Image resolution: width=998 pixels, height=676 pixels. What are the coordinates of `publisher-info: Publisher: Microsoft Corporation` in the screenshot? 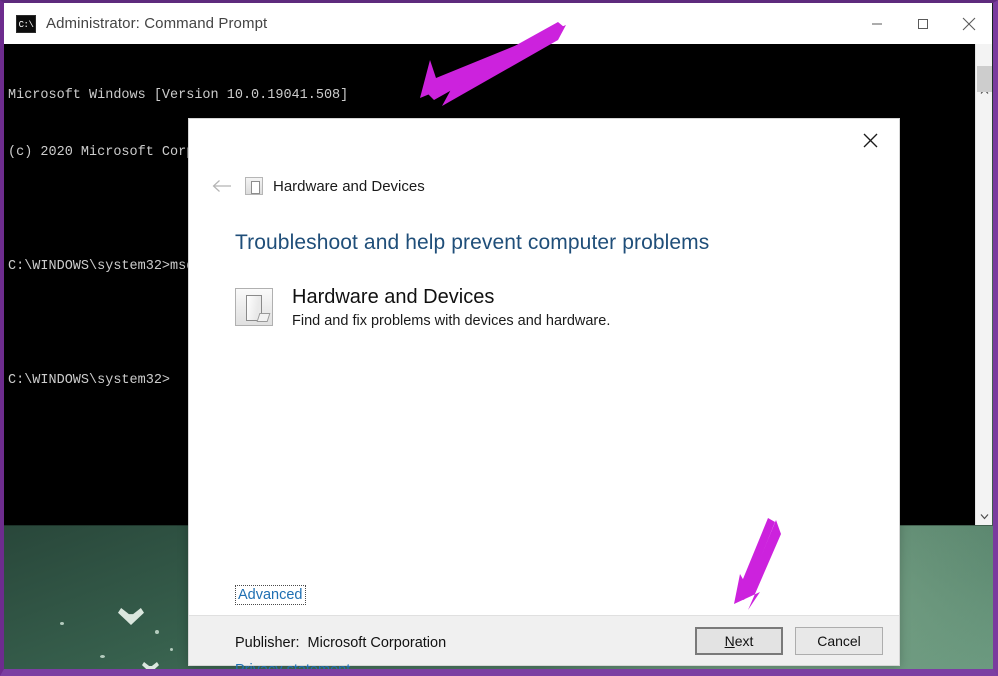 It's located at (340, 643).